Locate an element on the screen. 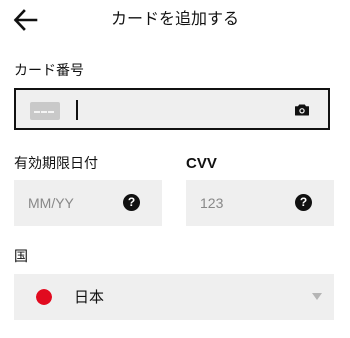 This screenshot has width=350, height=338. country-value: 日本 is located at coordinates (89, 297).